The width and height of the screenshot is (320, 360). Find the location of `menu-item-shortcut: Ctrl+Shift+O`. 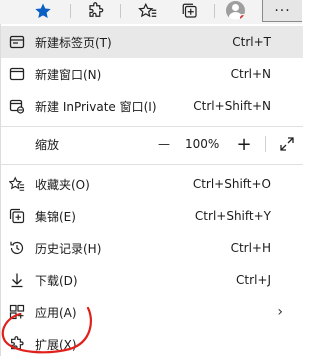

menu-item-shortcut: Ctrl+Shift+O is located at coordinates (231, 184).